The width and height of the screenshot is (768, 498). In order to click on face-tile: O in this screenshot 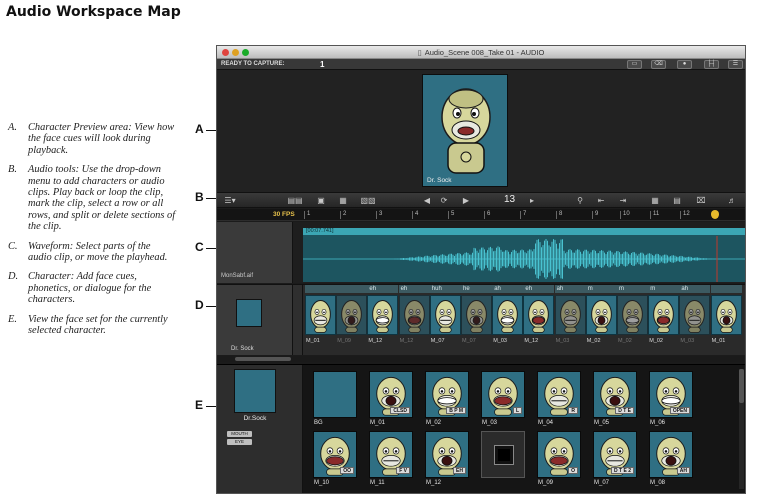, I will do `click(559, 454)`.